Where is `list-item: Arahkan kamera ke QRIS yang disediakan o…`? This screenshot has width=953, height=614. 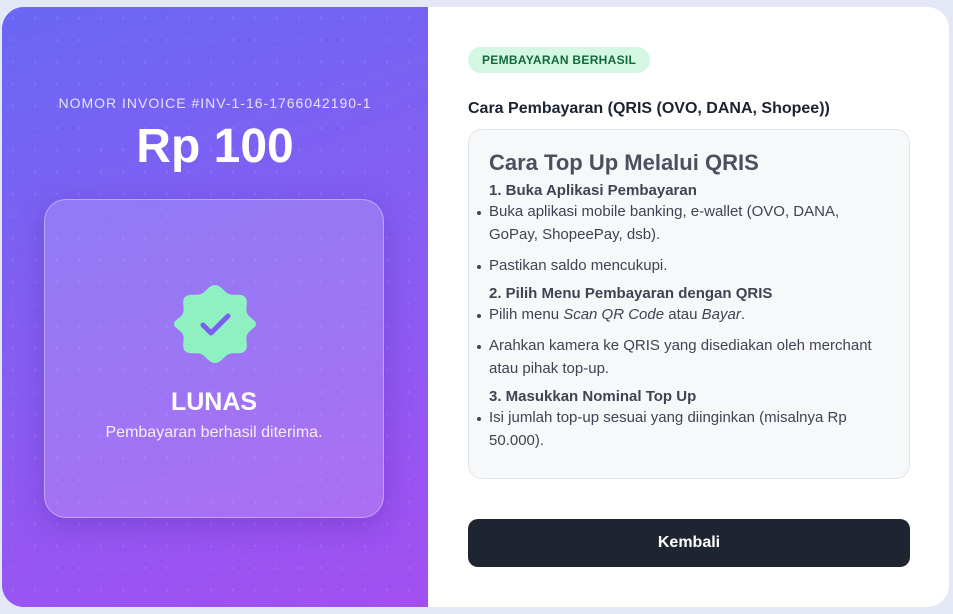 list-item: Arahkan kamera ke QRIS yang disediakan o… is located at coordinates (683, 357).